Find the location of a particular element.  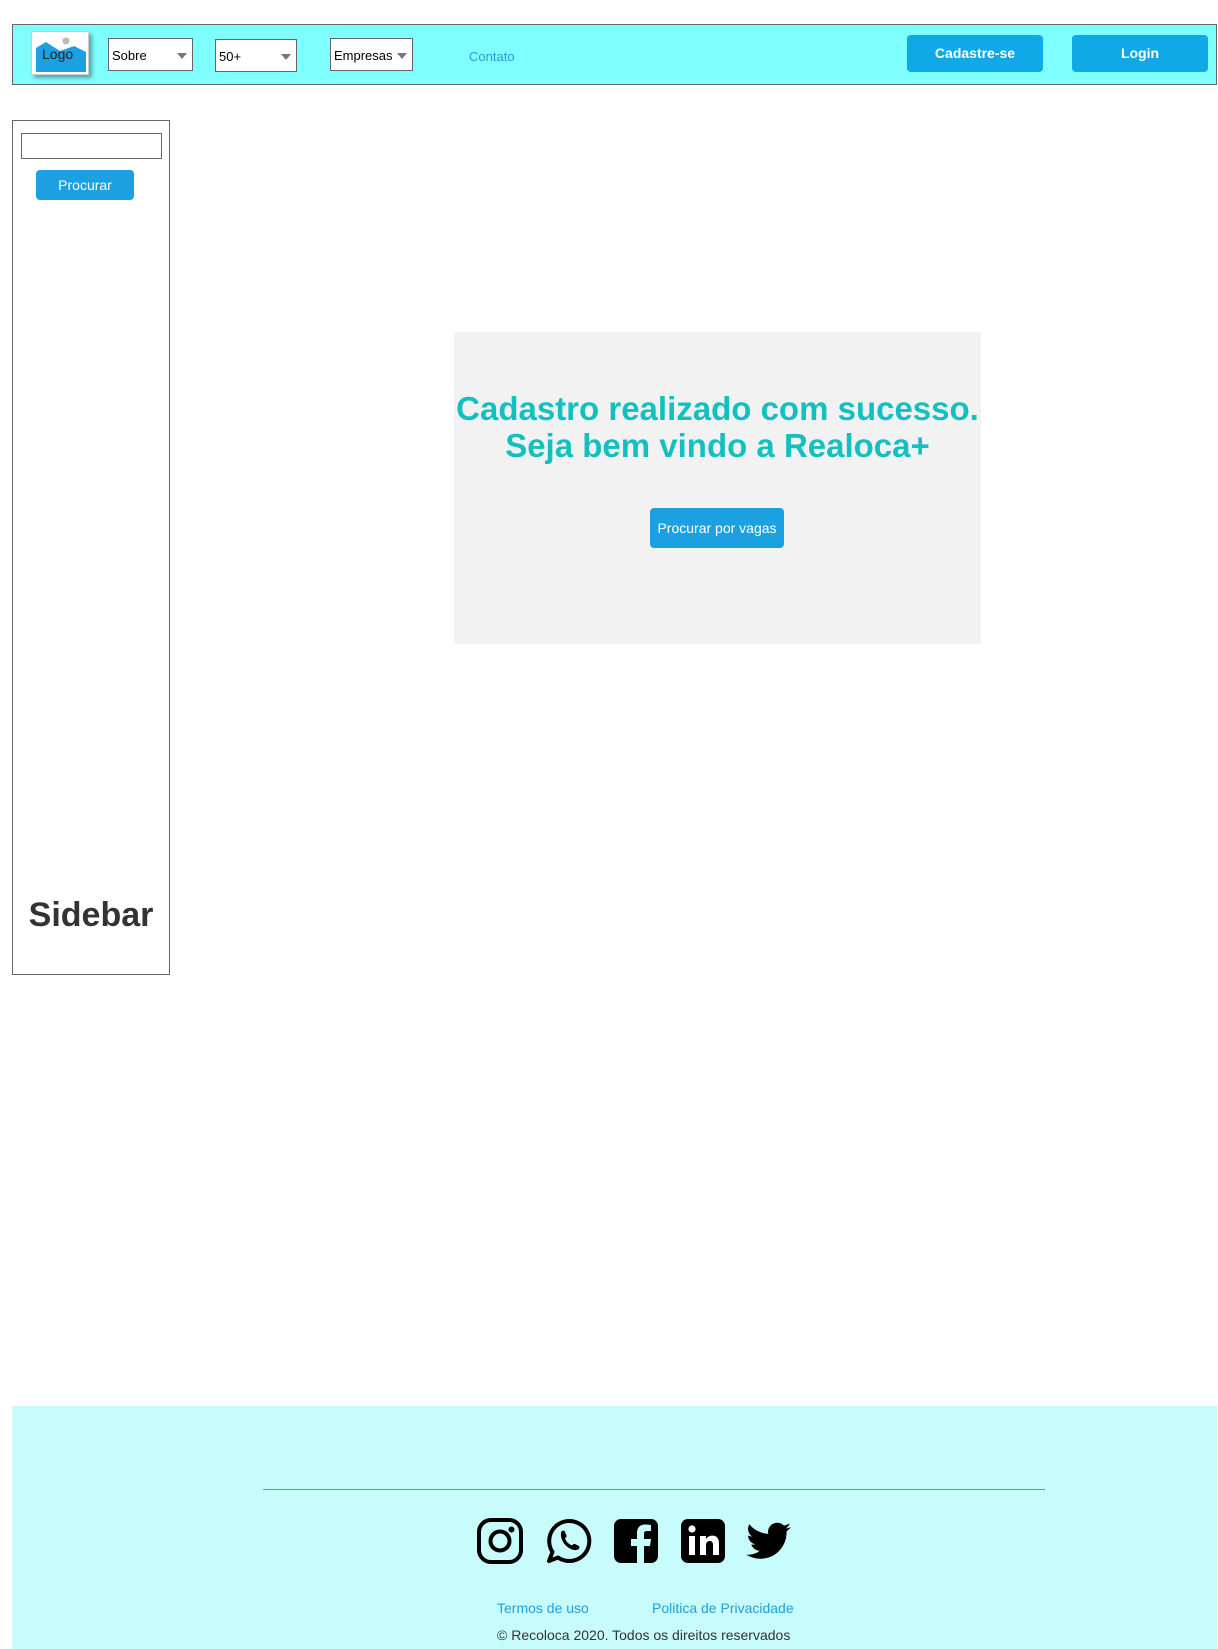

logo: Logo is located at coordinates (60, 53).